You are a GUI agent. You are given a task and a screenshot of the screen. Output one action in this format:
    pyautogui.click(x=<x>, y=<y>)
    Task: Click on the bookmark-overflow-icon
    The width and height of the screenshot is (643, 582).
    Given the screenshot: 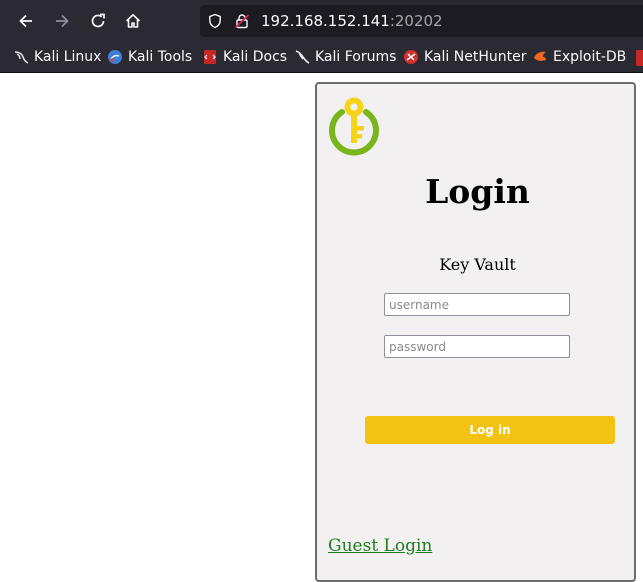 What is the action you would take?
    pyautogui.click(x=639, y=58)
    